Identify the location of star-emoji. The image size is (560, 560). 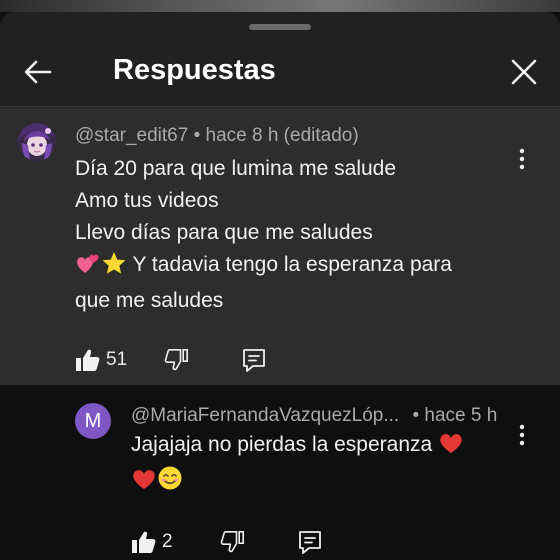
(114, 268).